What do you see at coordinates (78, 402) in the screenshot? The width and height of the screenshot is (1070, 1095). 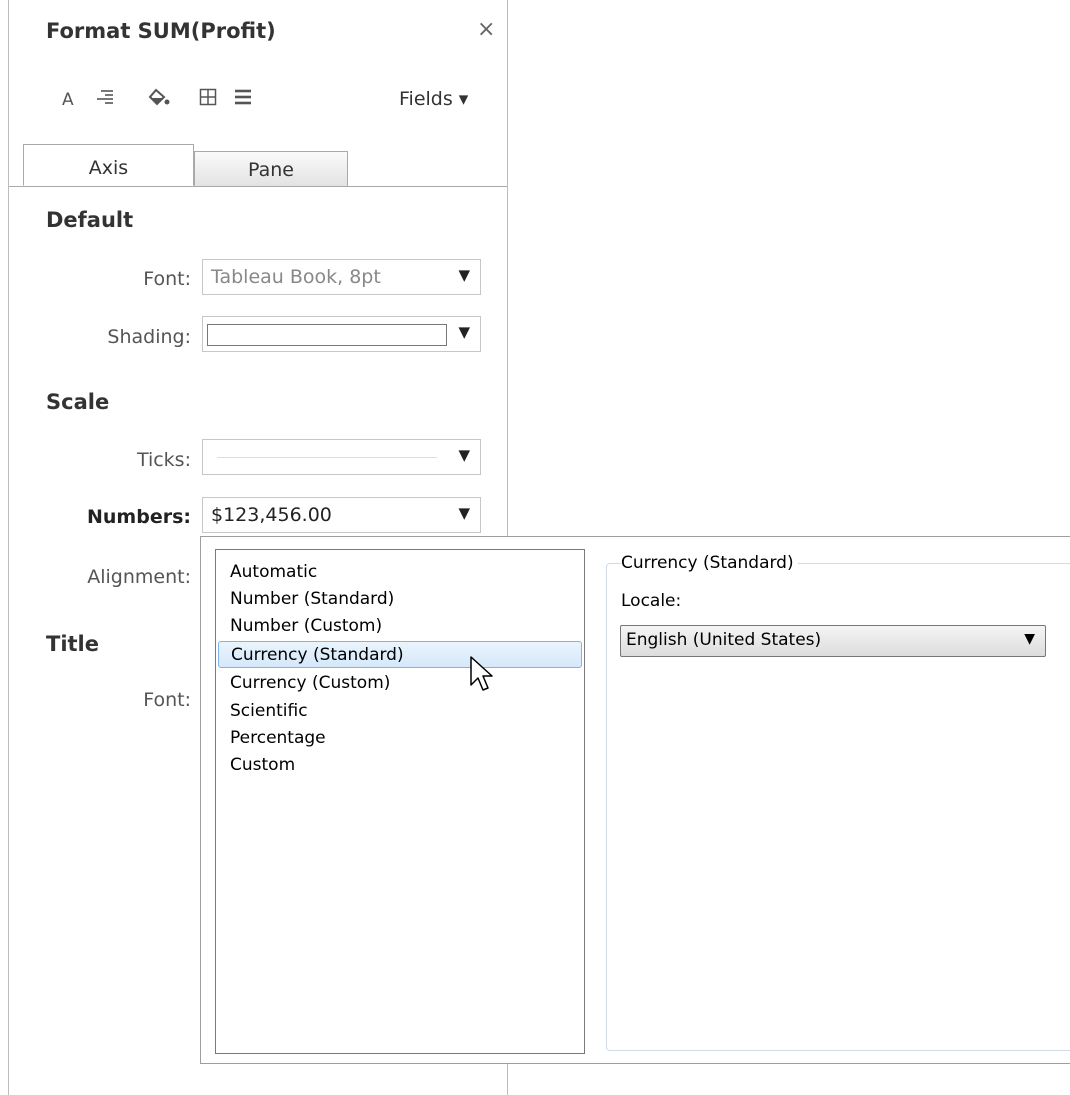 I see `section-scale-heading: Scale` at bounding box center [78, 402].